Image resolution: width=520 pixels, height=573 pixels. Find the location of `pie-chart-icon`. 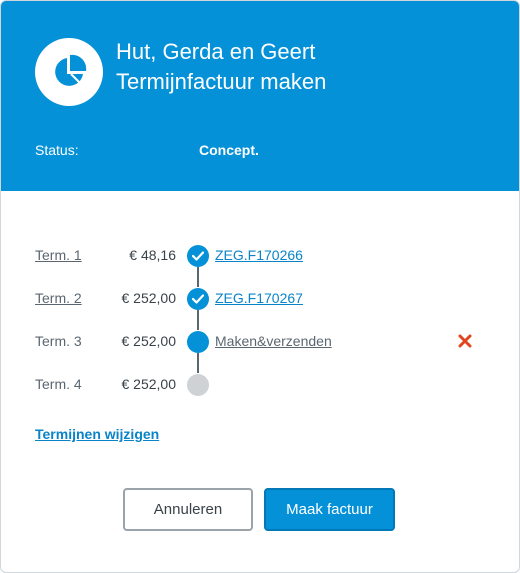

pie-chart-icon is located at coordinates (69, 72).